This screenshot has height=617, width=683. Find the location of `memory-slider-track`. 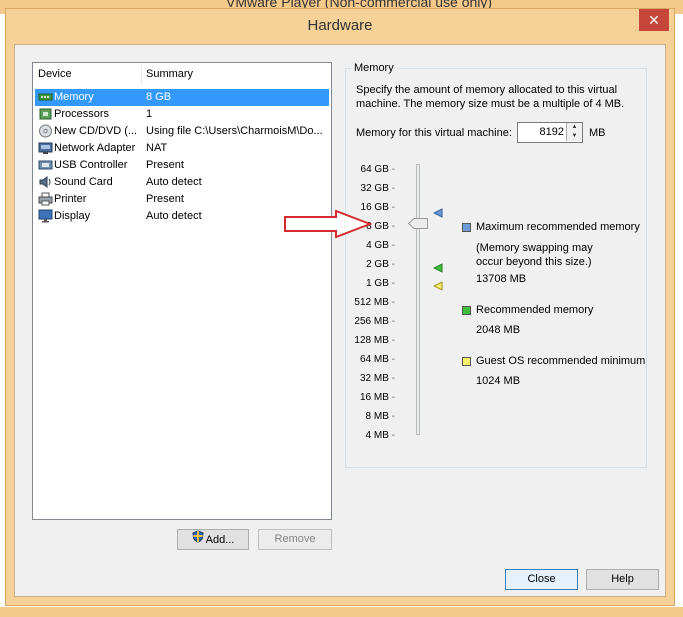

memory-slider-track is located at coordinates (418, 299).